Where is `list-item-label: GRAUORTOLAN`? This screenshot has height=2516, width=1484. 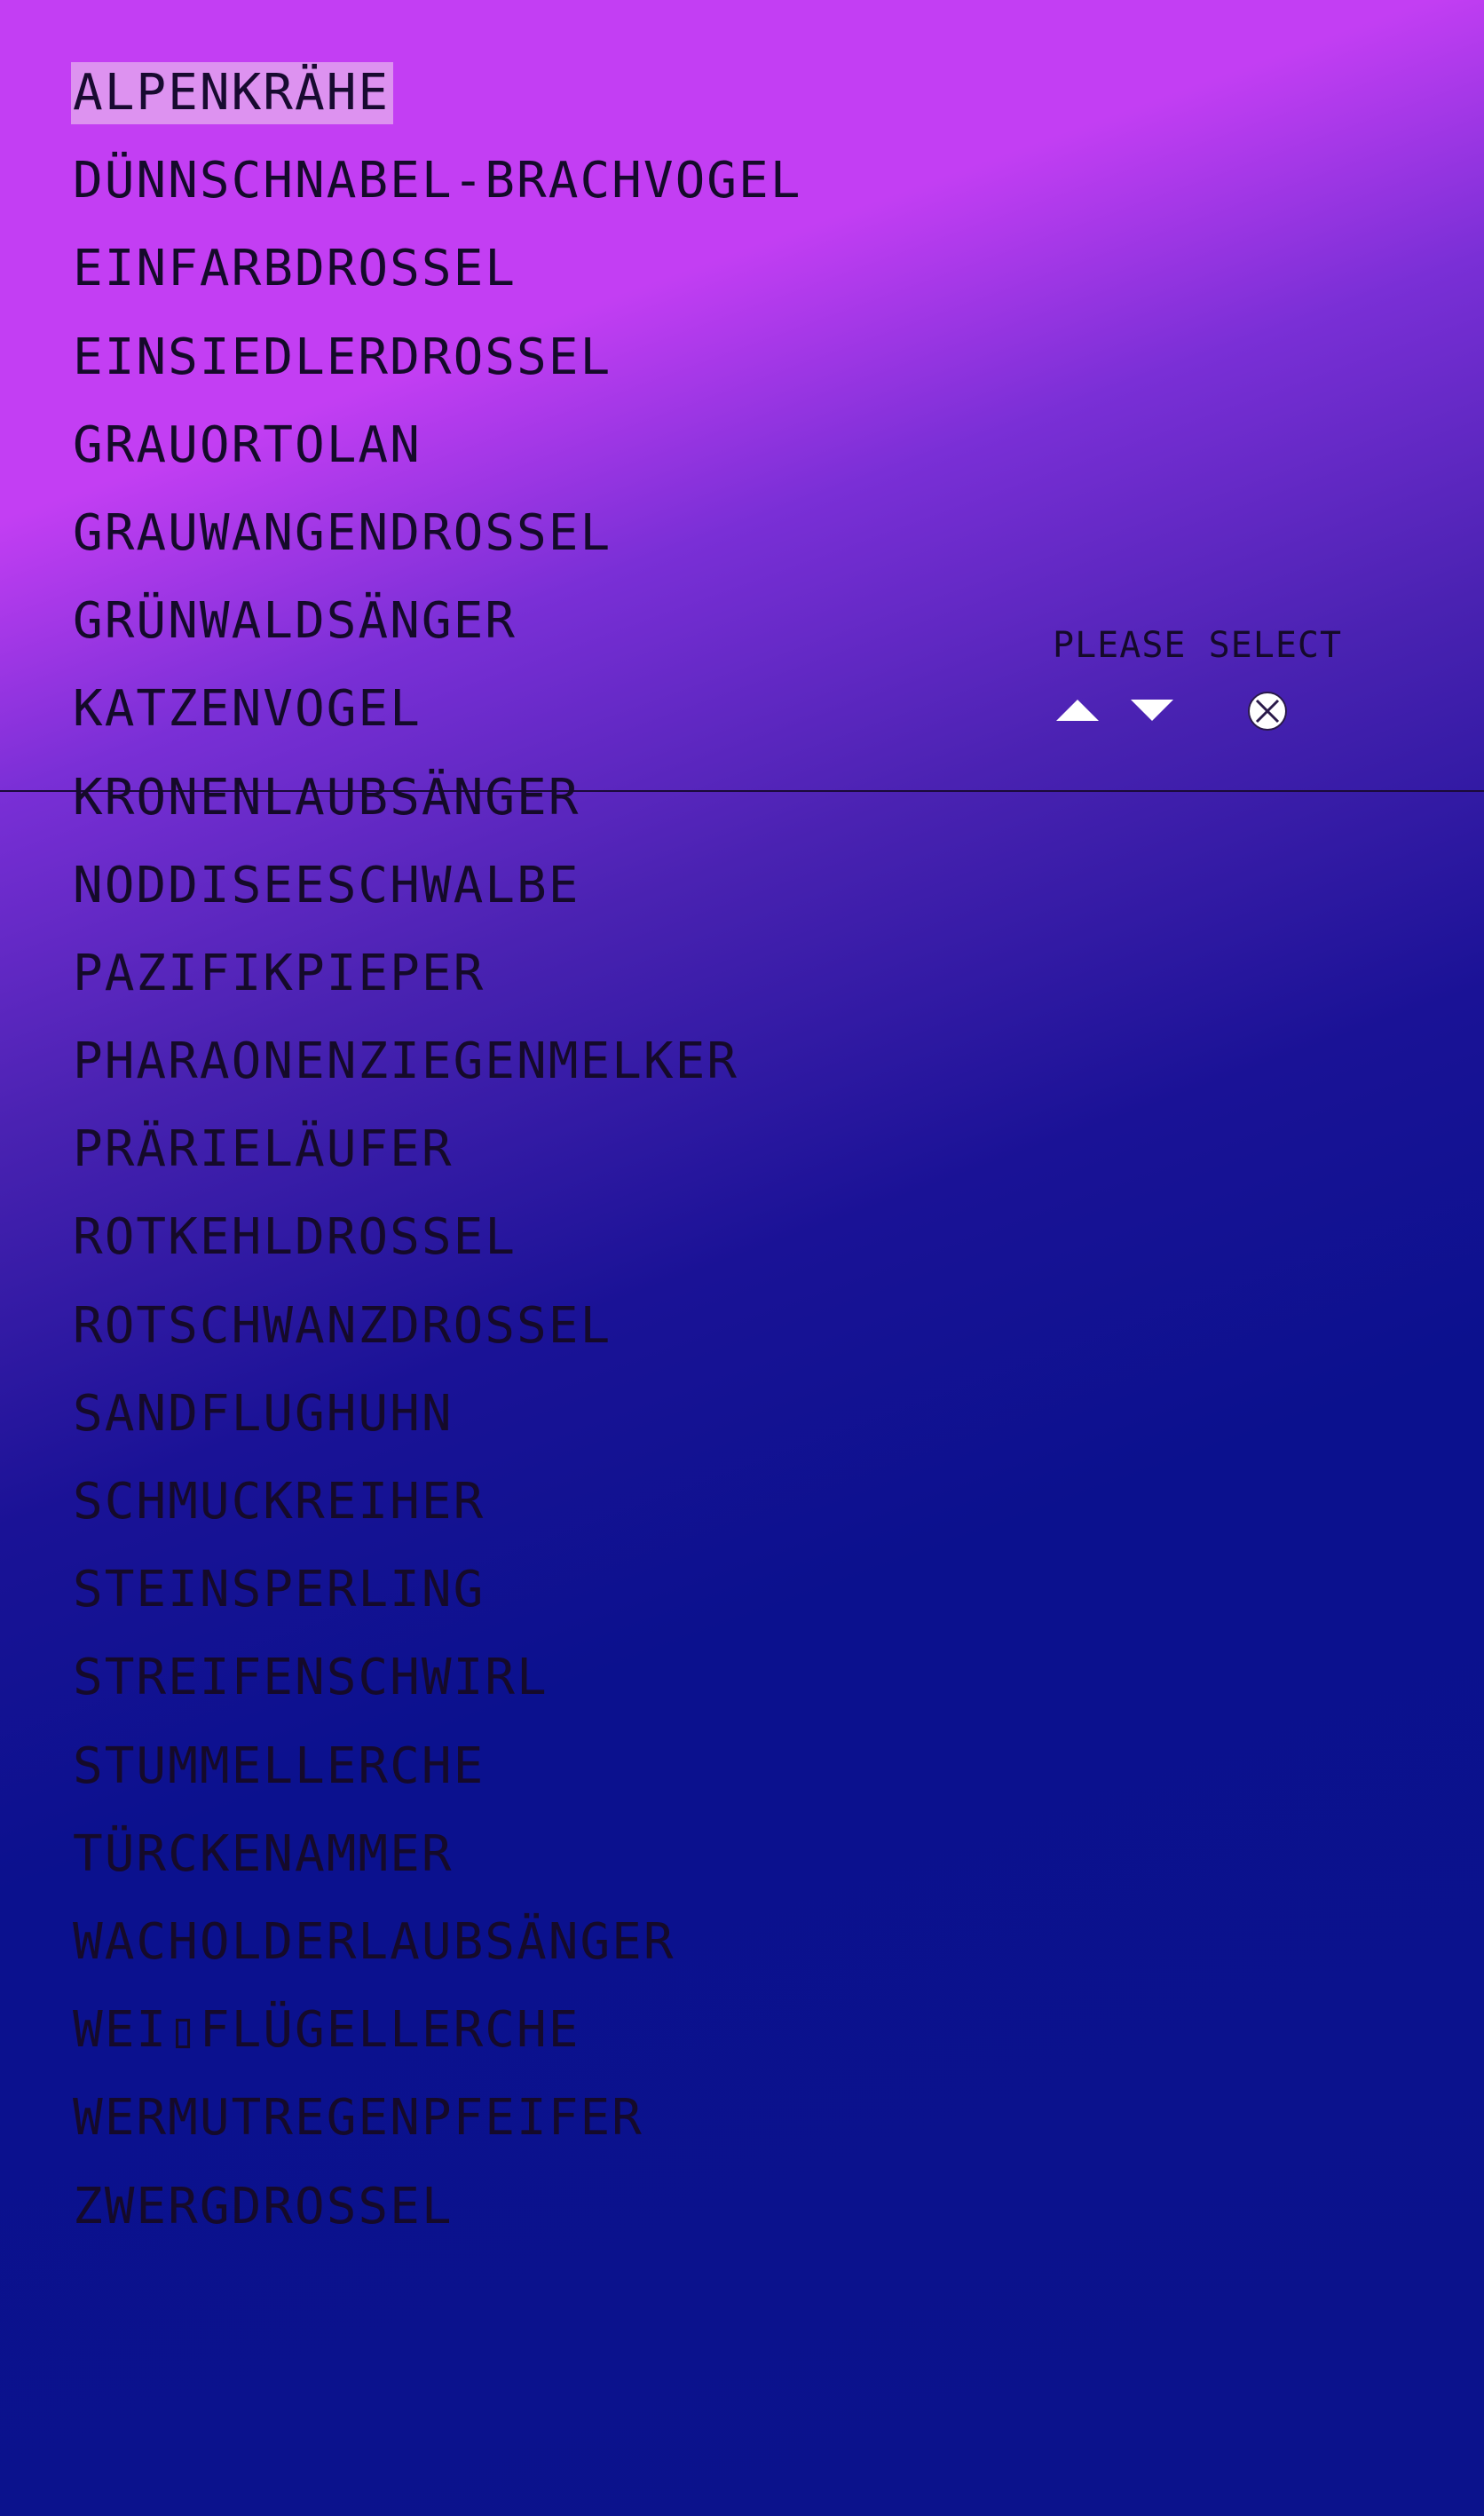 list-item-label: GRAUORTOLAN is located at coordinates (248, 444).